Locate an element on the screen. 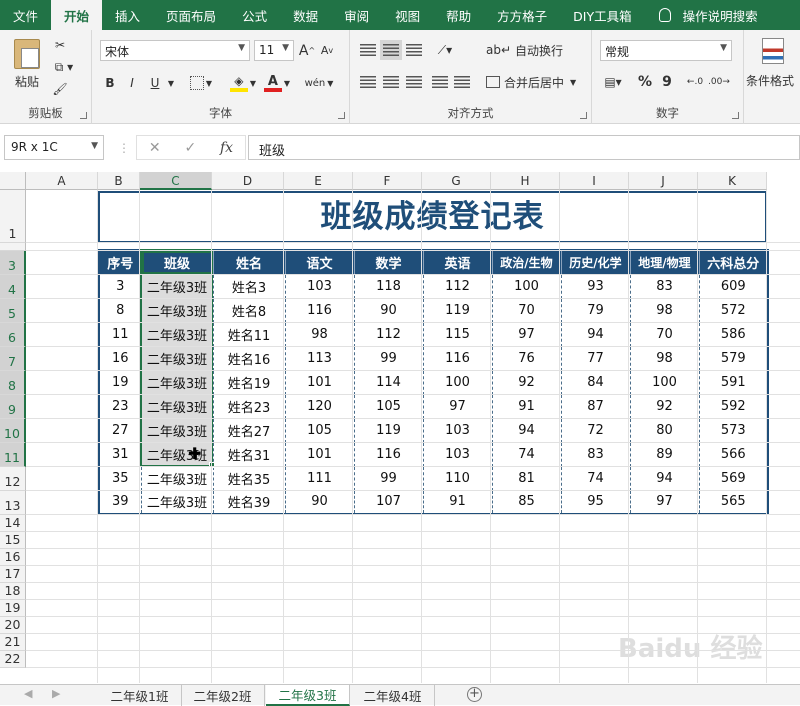 The image size is (800, 706). table-cell: 39 is located at coordinates (120, 502).